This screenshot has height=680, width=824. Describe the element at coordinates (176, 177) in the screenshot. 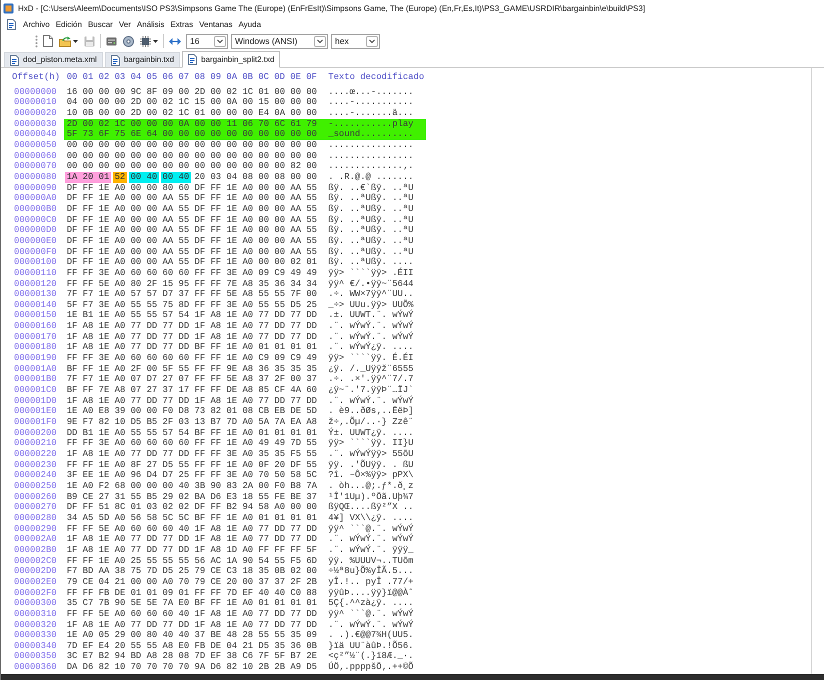

I see `highlighted-bytes: 00 40` at that location.